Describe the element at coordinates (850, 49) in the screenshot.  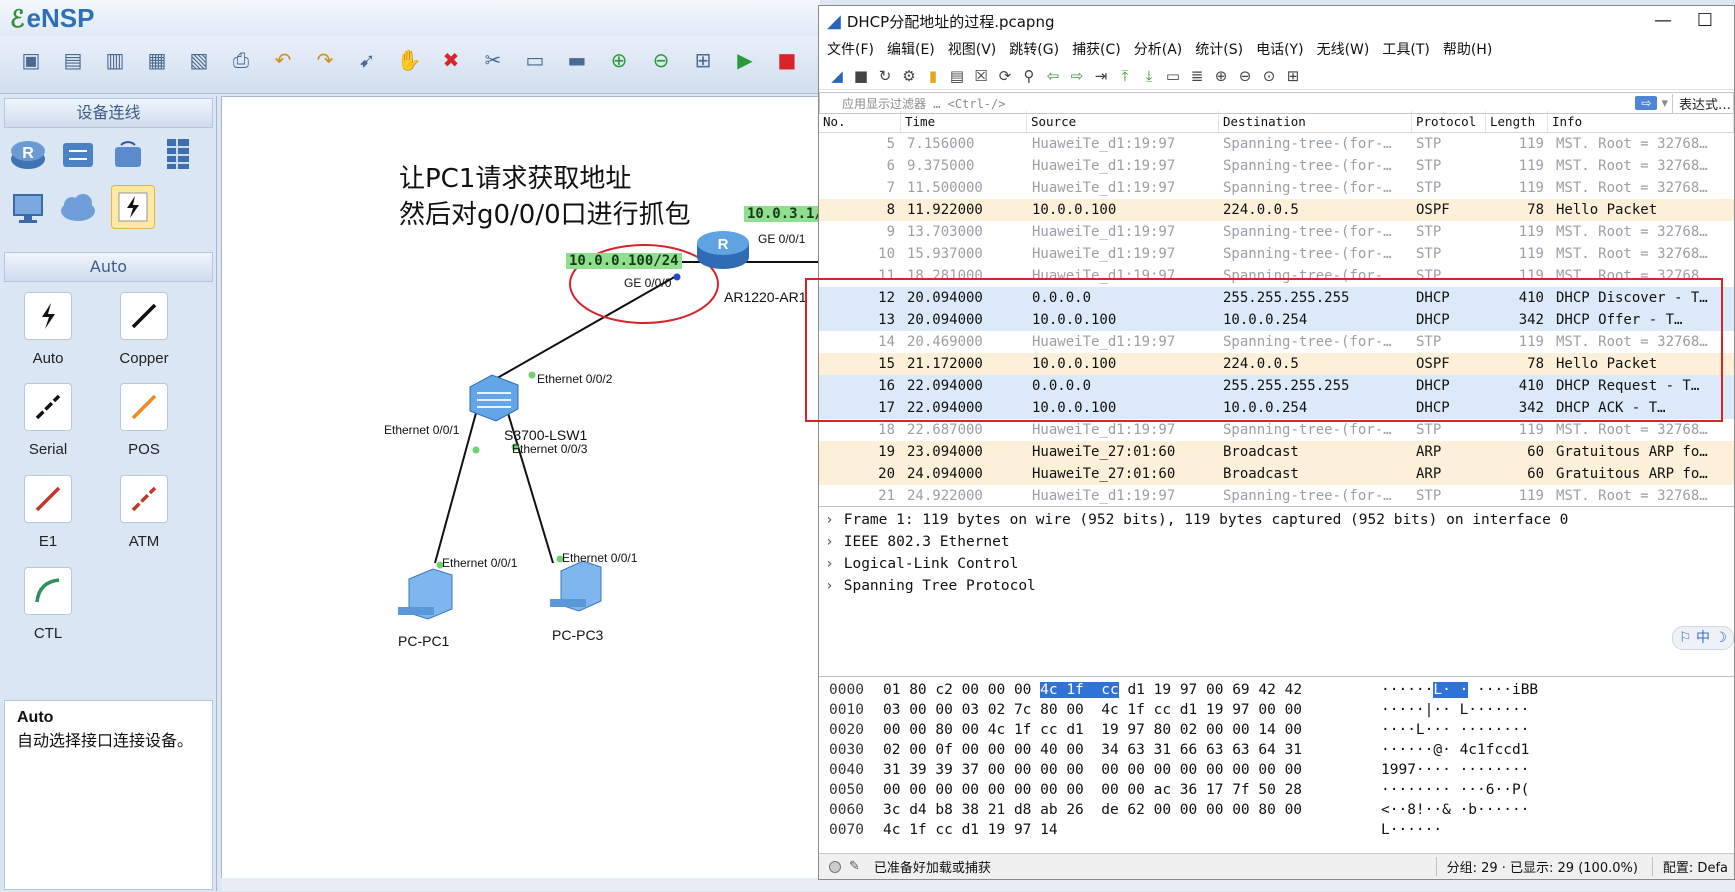
I see `menu-item-0: 文件(F)` at that location.